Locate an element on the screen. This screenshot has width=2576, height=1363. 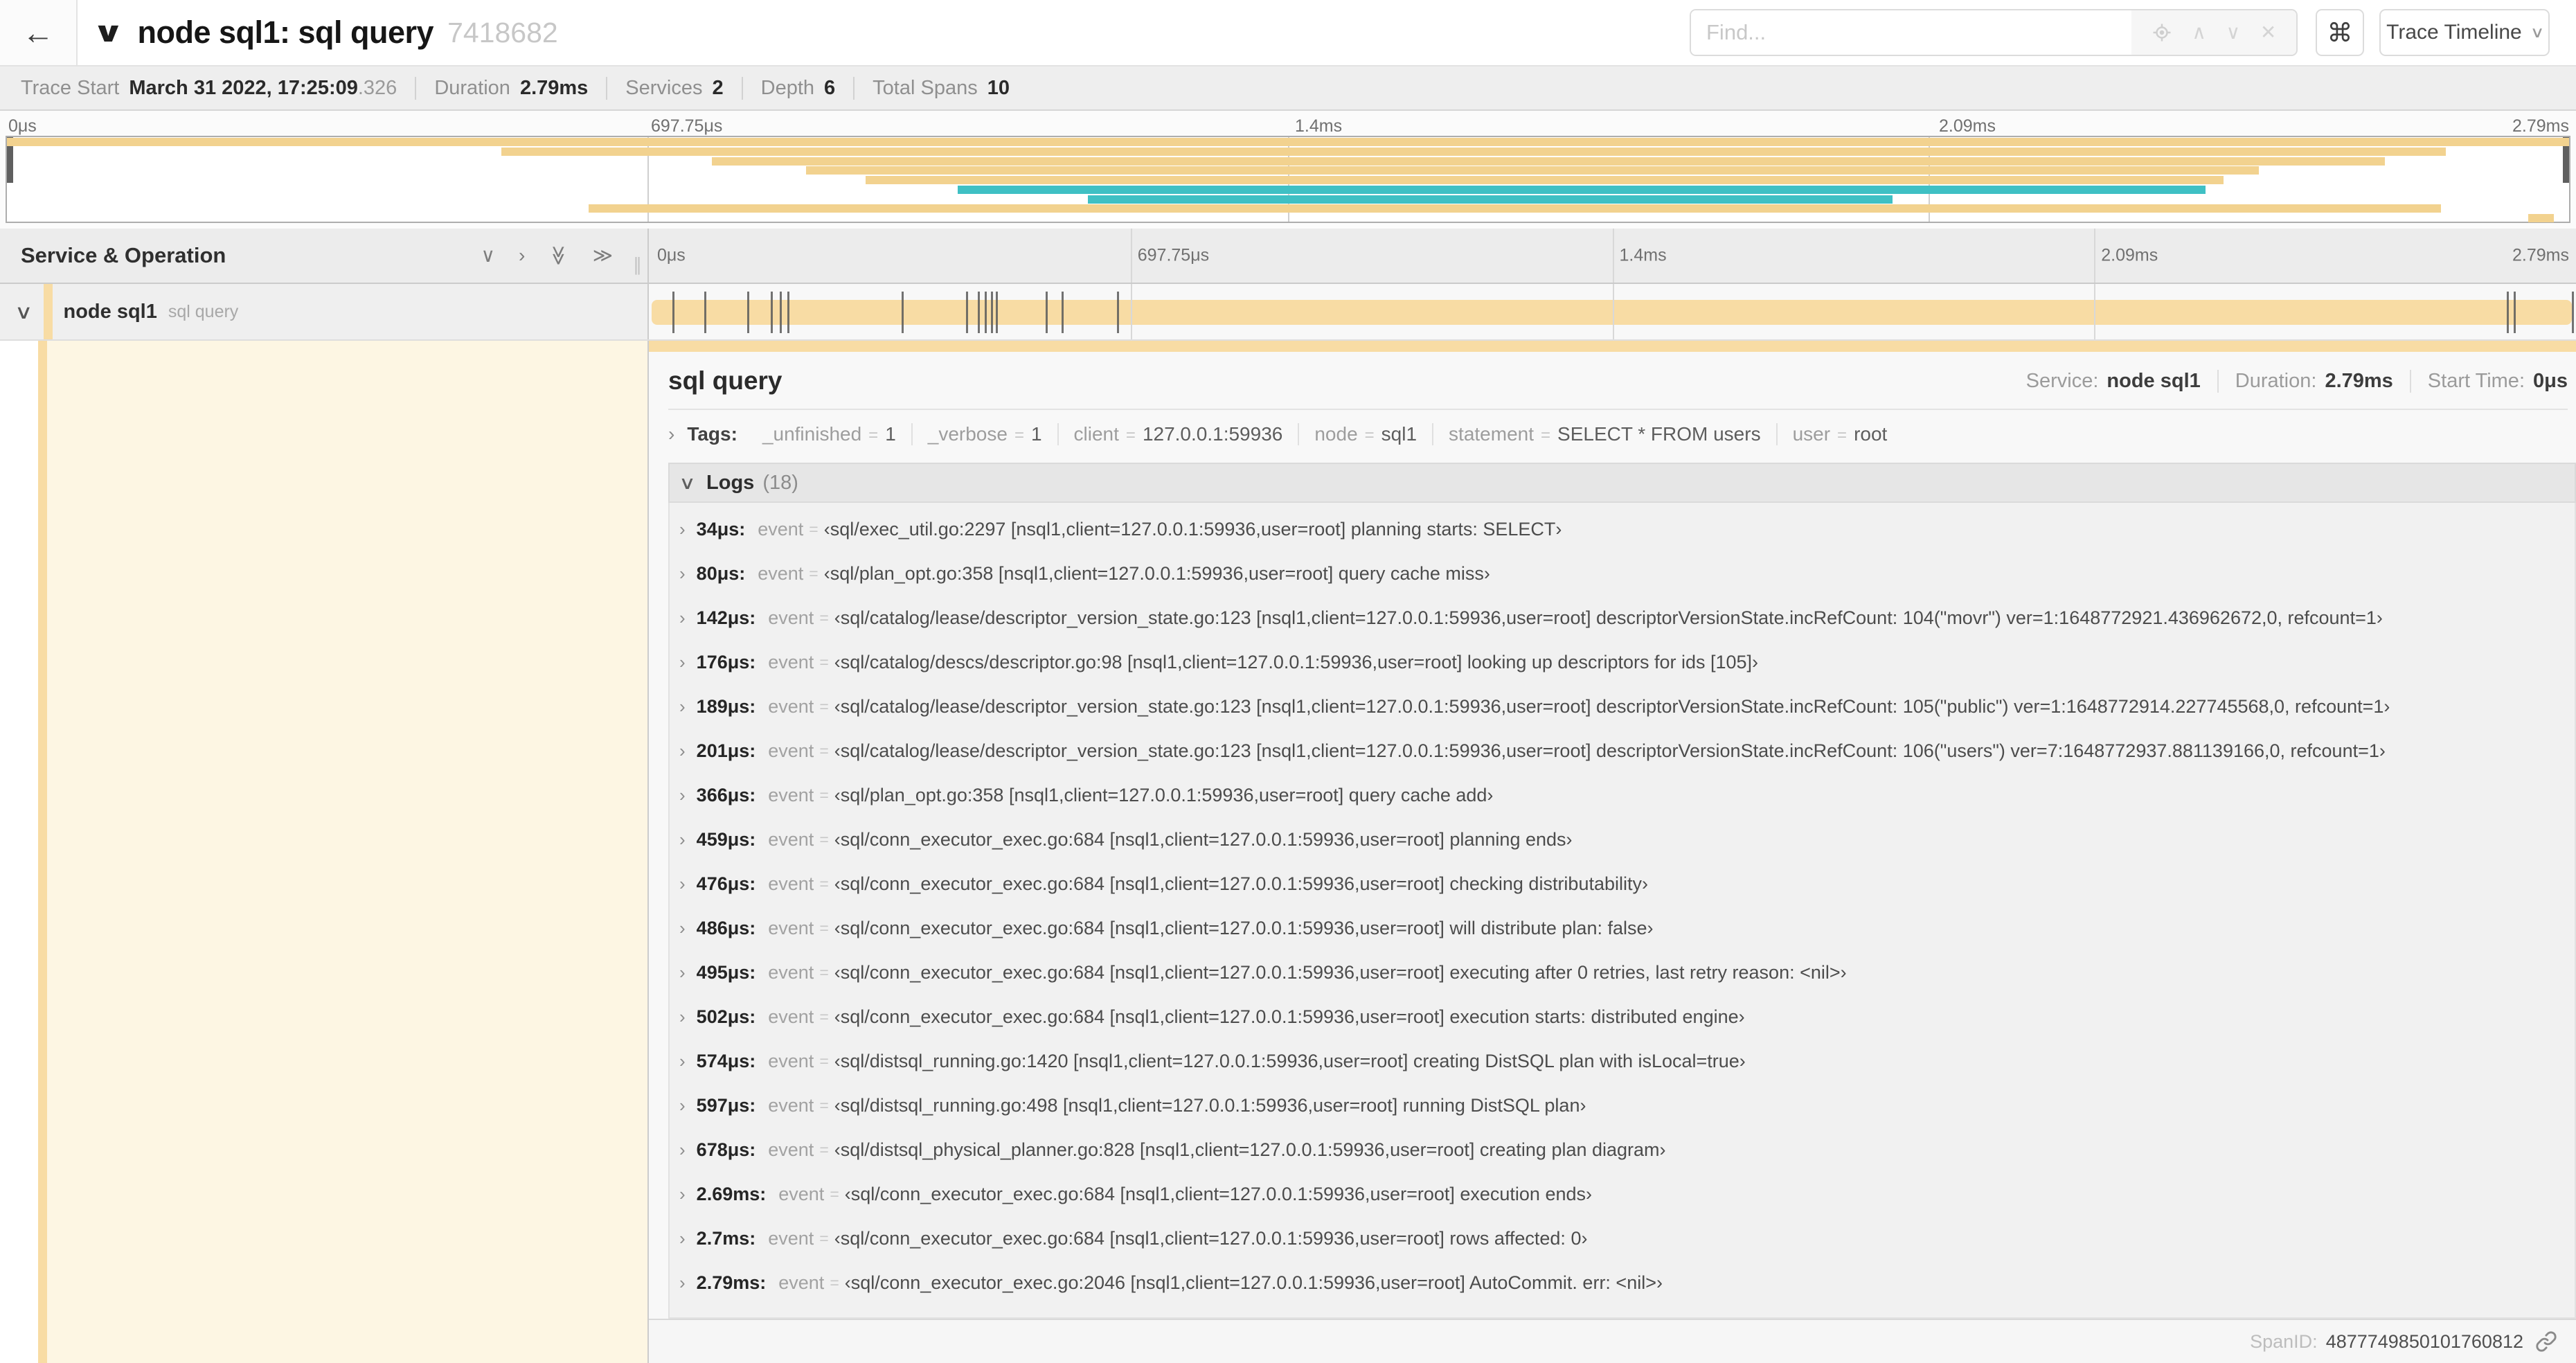
timeline-tick-label: 2.09ms is located at coordinates (2129, 255).